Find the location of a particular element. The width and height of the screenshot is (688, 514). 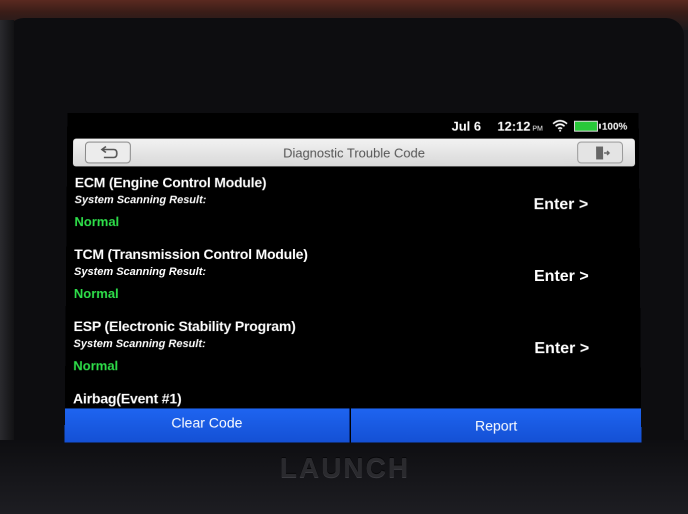

battery-icon is located at coordinates (585, 126).